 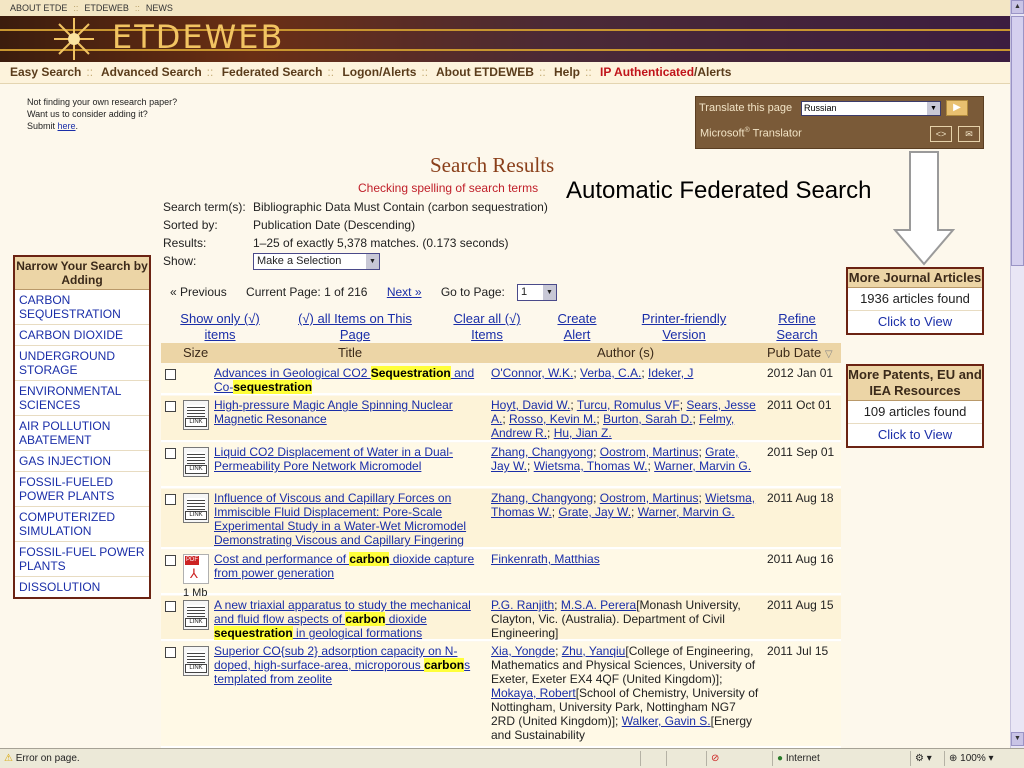 I want to click on result-date: 2012 Jan 01, so click(x=800, y=373).